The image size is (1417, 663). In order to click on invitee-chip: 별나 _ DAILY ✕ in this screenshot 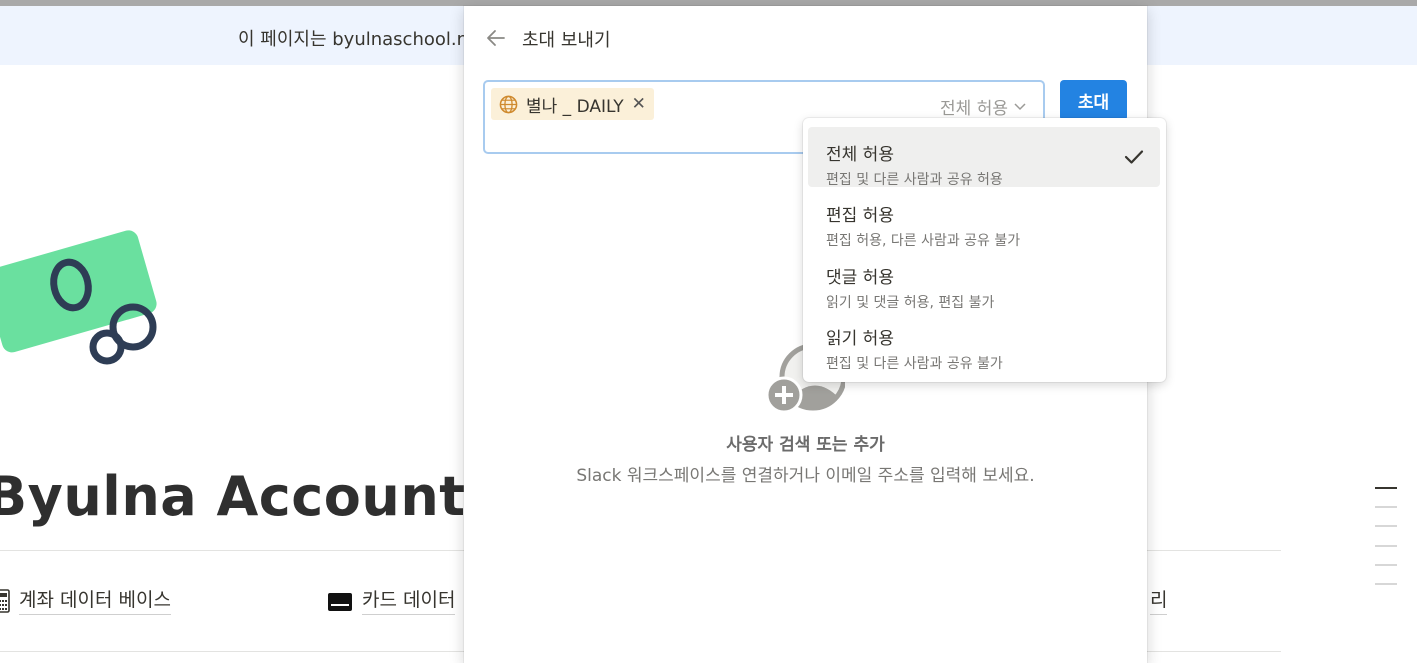, I will do `click(572, 104)`.